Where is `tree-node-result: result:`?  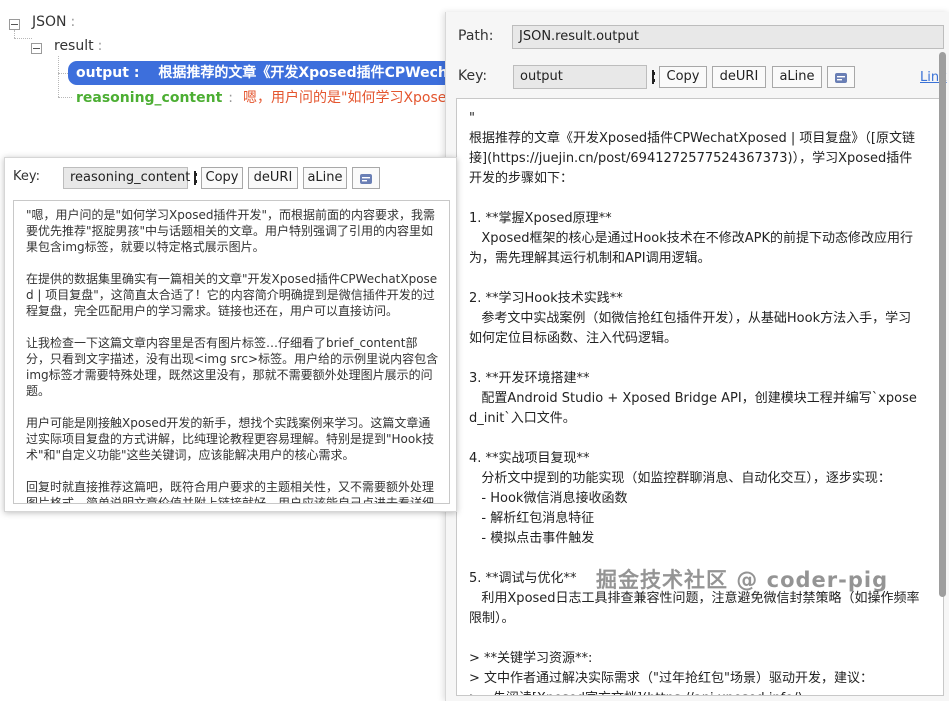 tree-node-result: result: is located at coordinates (78, 46).